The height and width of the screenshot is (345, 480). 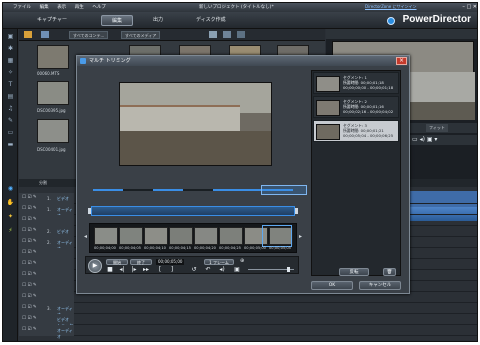 I want to click on maximize-icon: □, so click(x=468, y=7).